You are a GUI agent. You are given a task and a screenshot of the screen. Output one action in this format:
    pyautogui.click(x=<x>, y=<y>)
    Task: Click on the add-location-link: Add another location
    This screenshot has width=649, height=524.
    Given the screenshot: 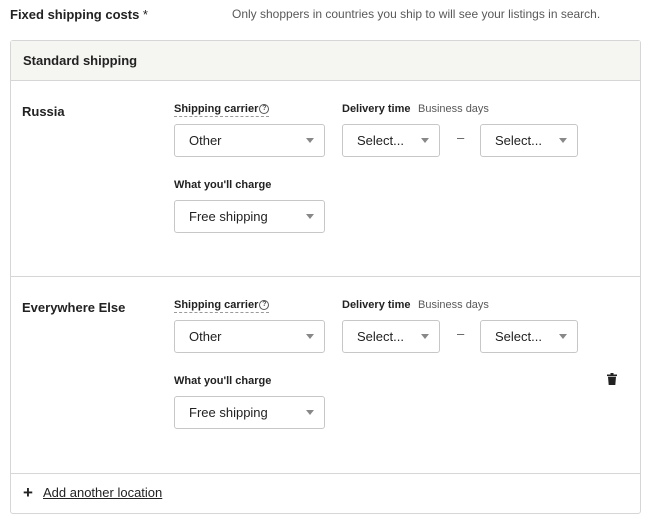 What is the action you would take?
    pyautogui.click(x=102, y=492)
    